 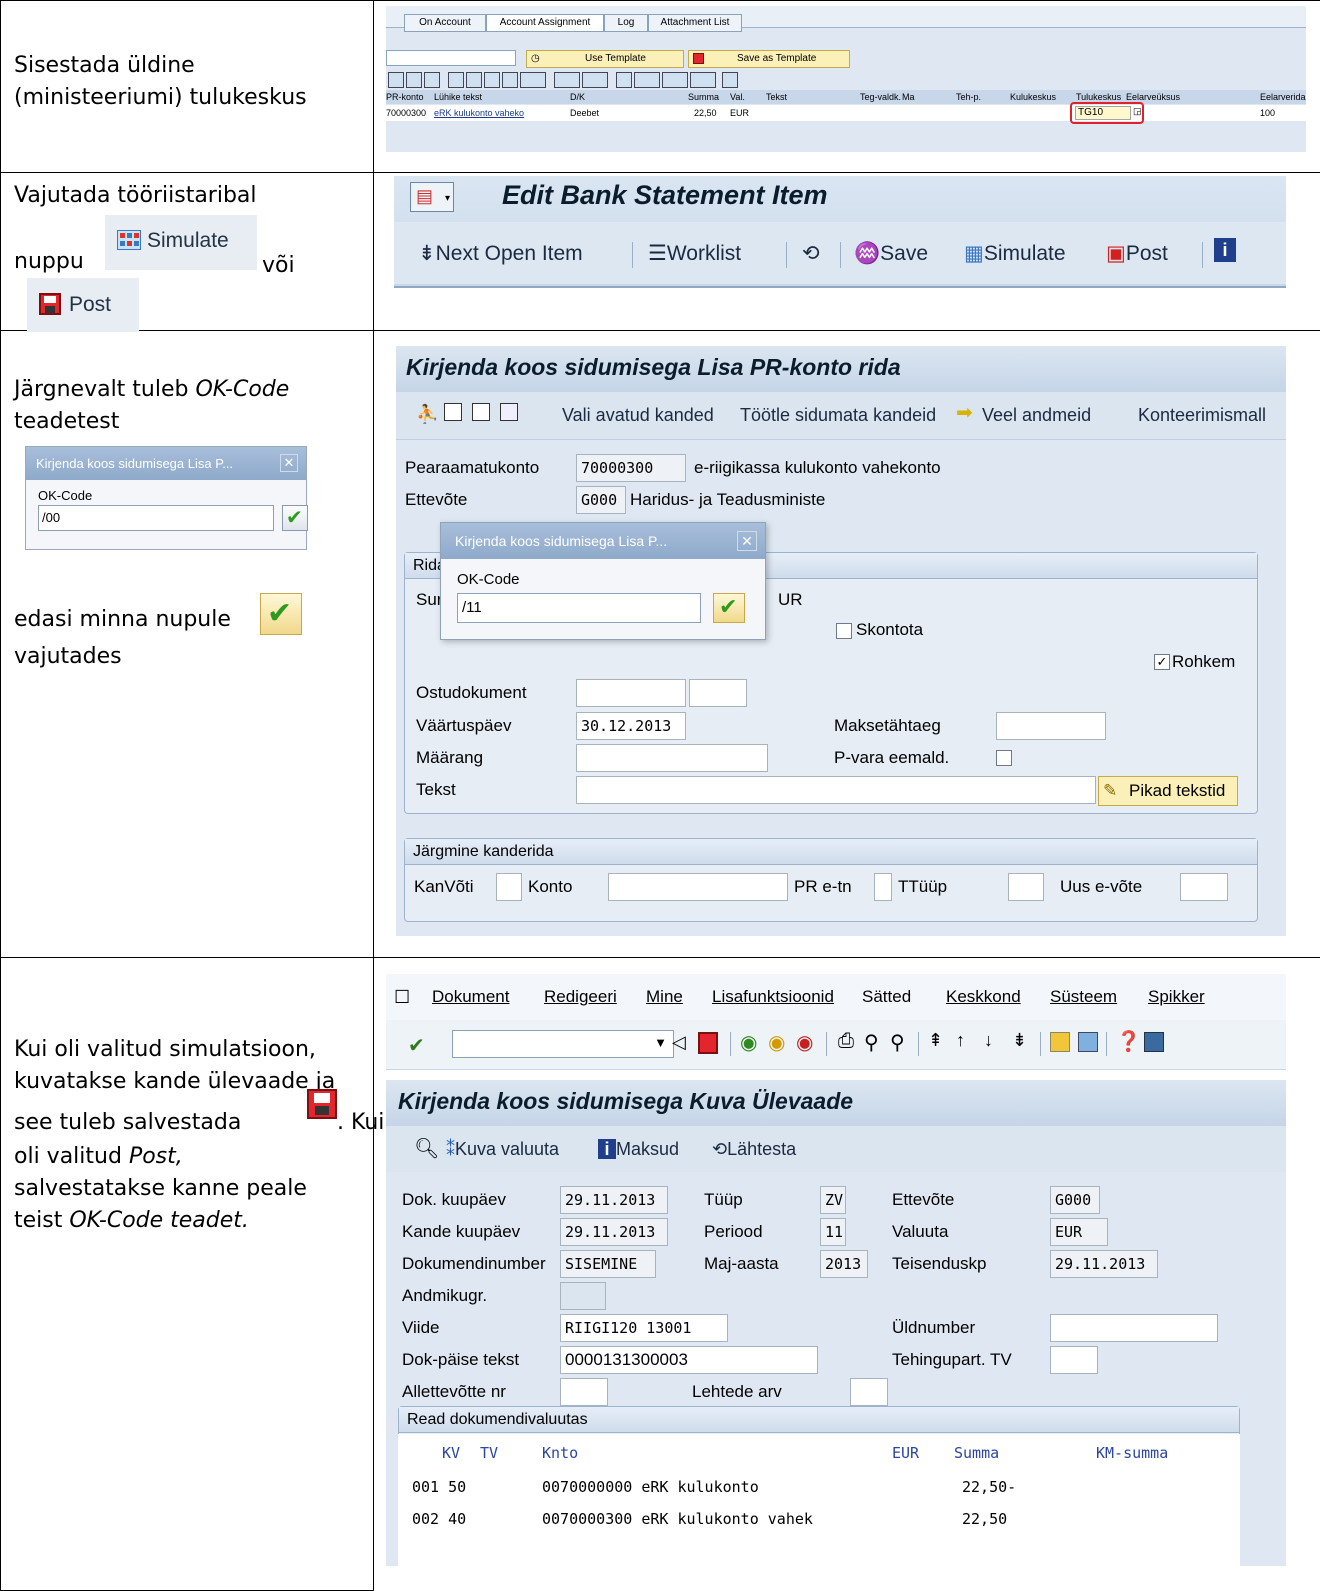 I want to click on simulate-button: ▦Simulate, so click(x=1015, y=254).